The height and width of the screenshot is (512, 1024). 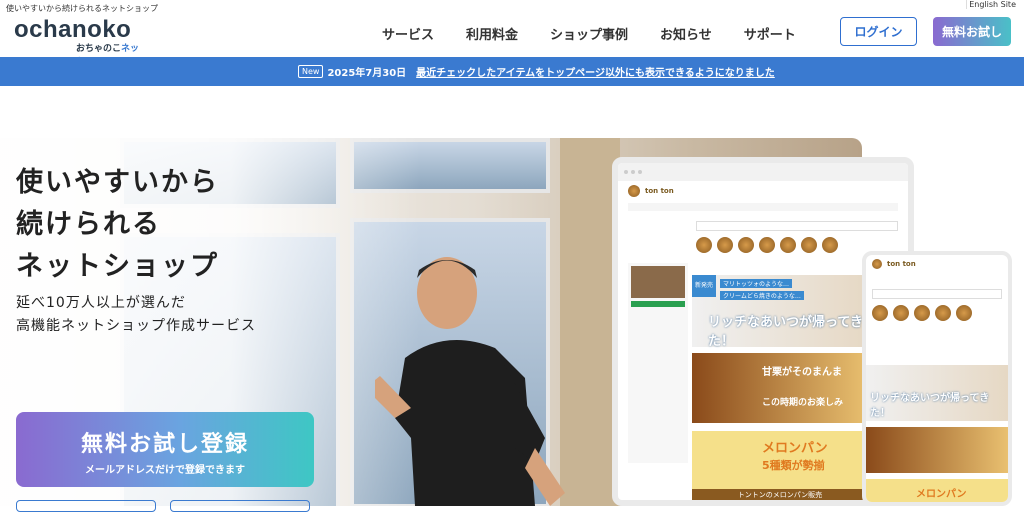 I want to click on sidebar-photo, so click(x=658, y=282).